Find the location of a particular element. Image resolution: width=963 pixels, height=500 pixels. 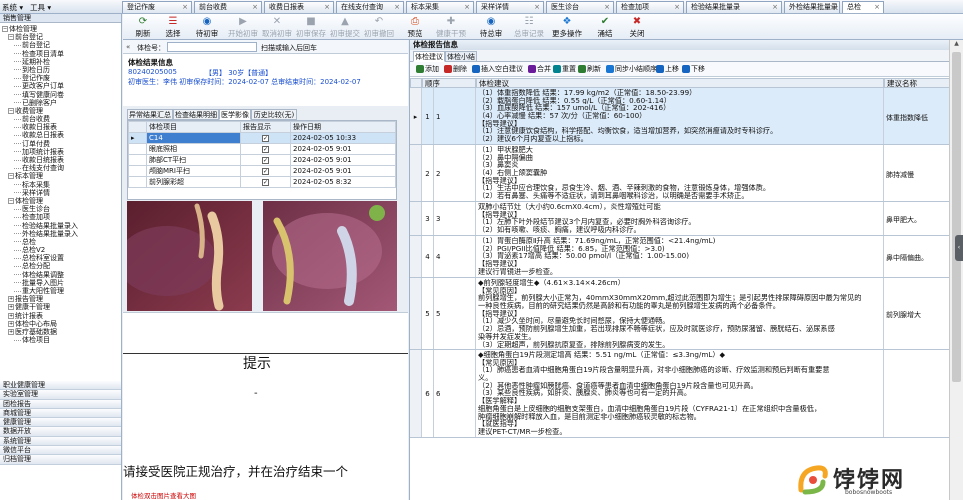

sidebar-item: 填写健康问卷 is located at coordinates (60, 95).